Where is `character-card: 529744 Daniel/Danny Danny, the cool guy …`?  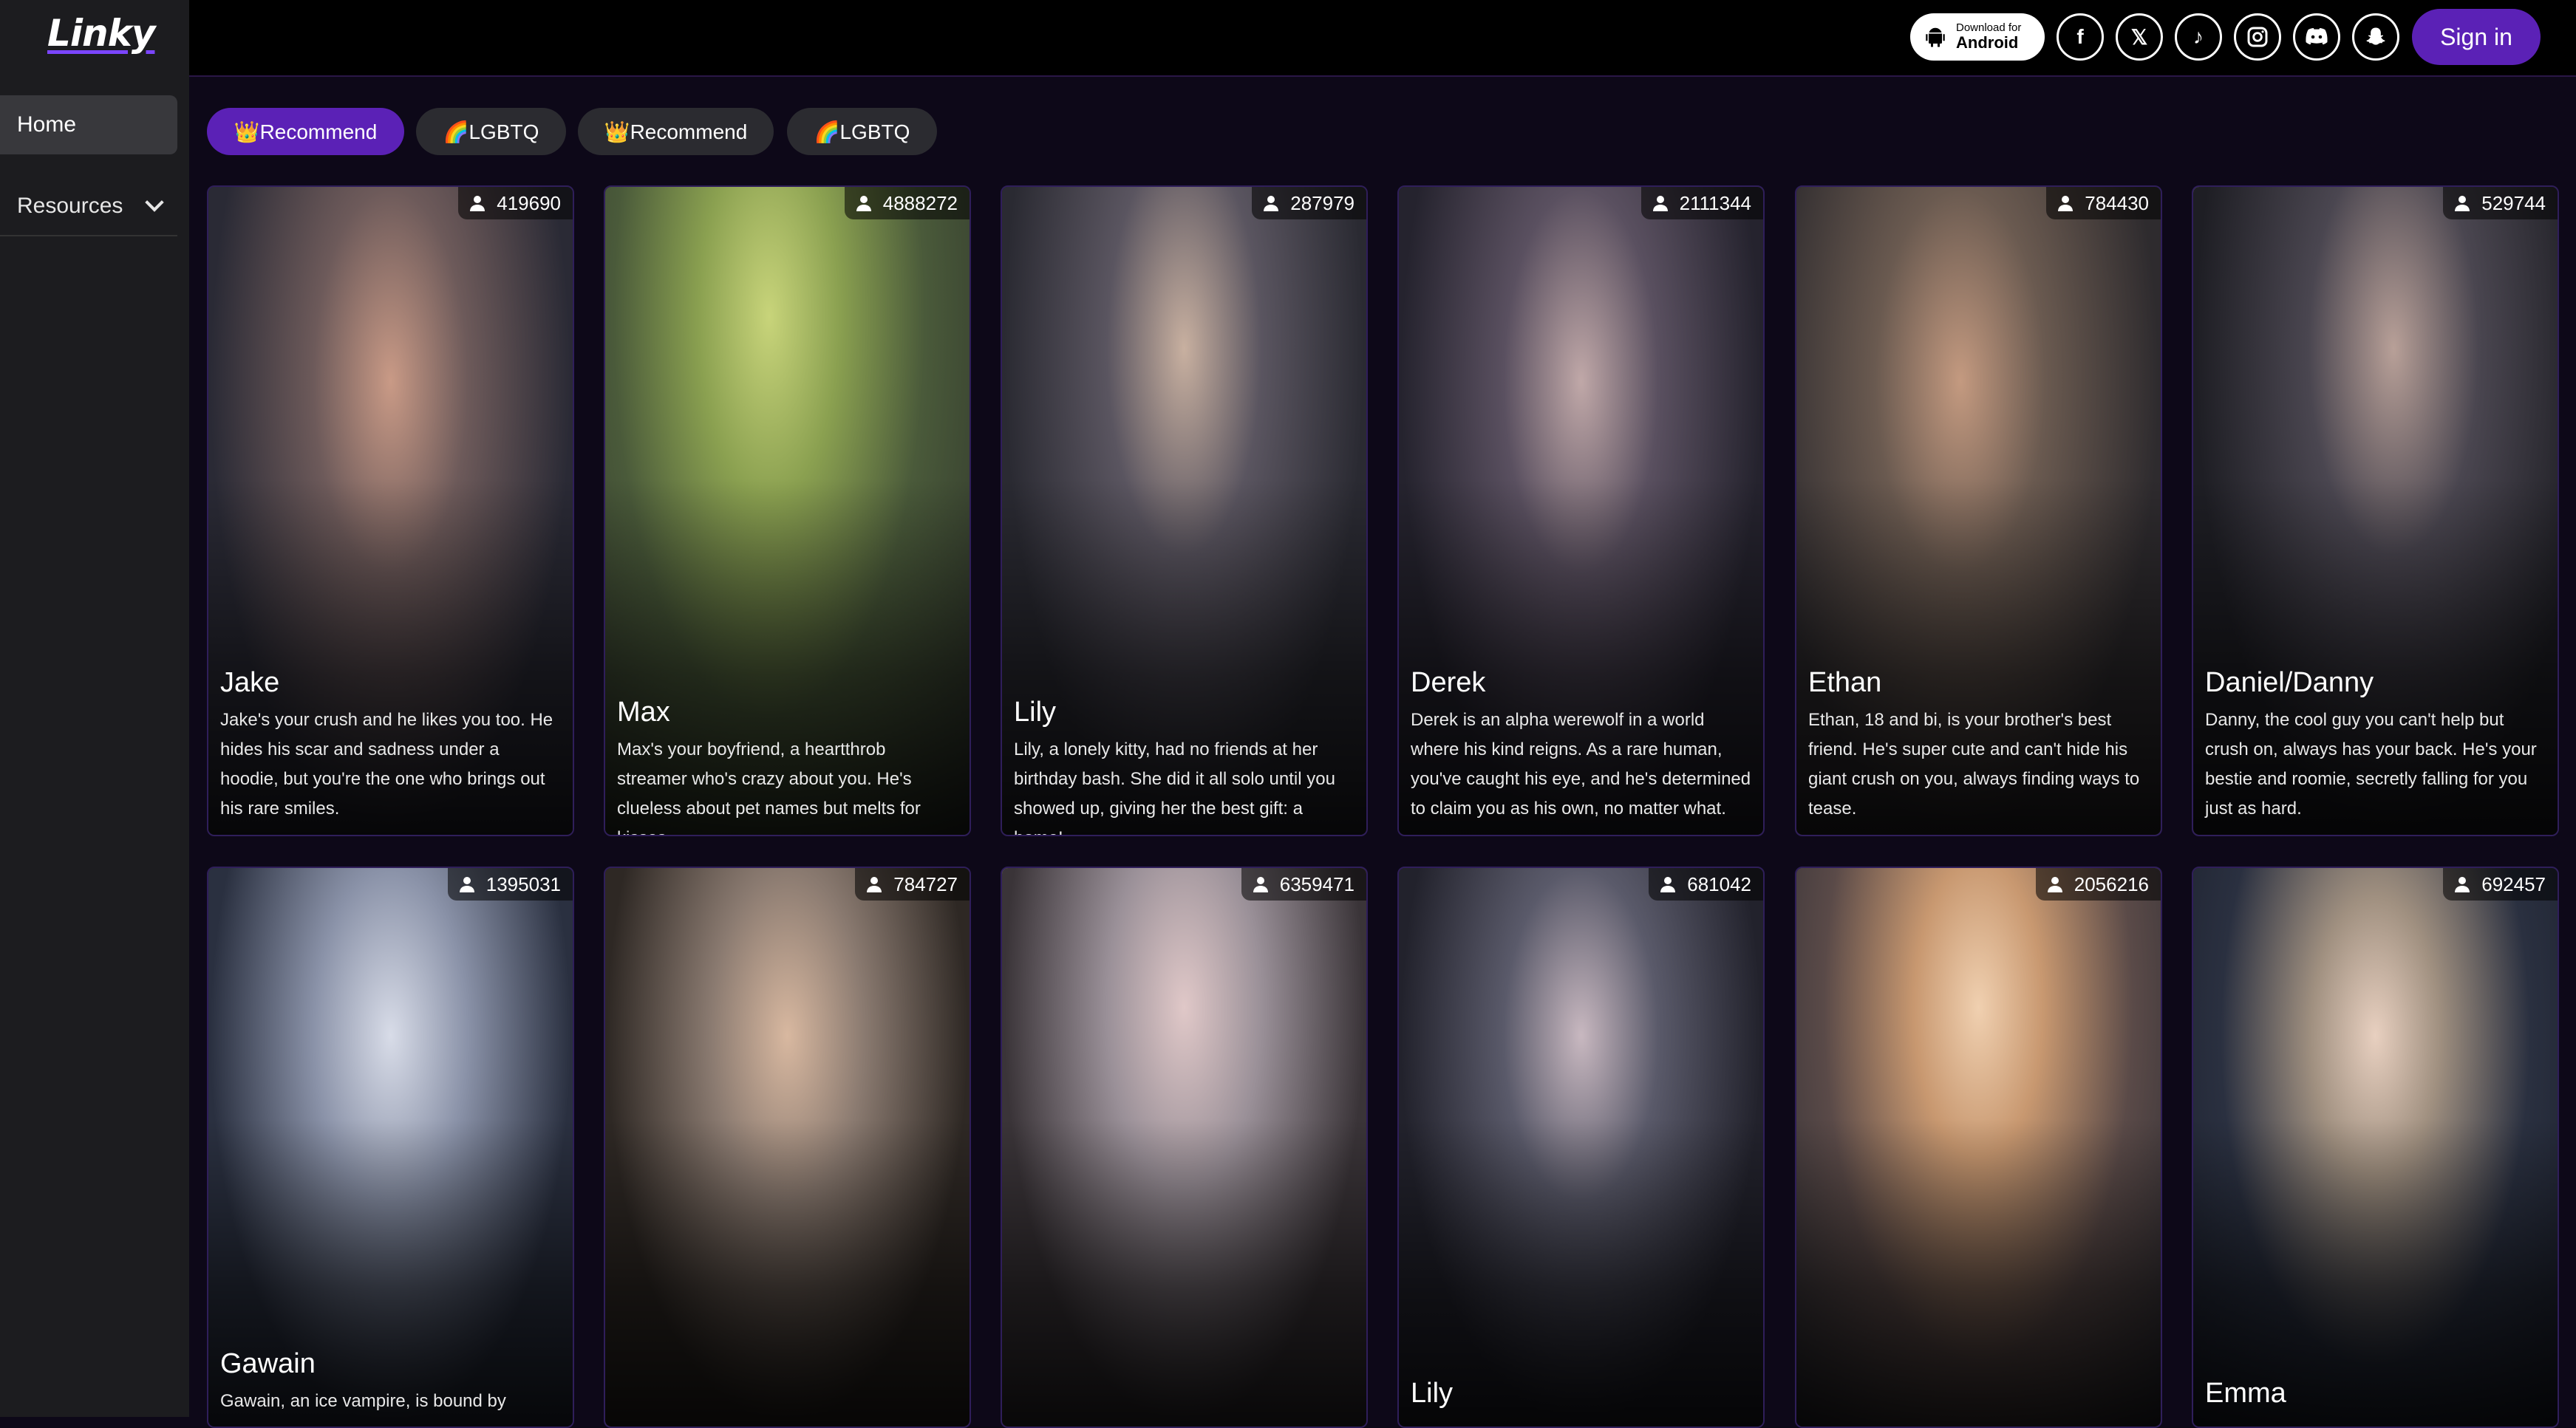 character-card: 529744 Daniel/Danny Danny, the cool guy … is located at coordinates (2375, 511).